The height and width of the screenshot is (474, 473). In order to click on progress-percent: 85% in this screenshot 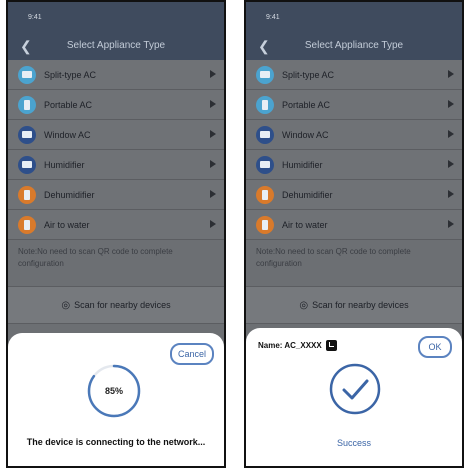, I will do `click(113, 391)`.